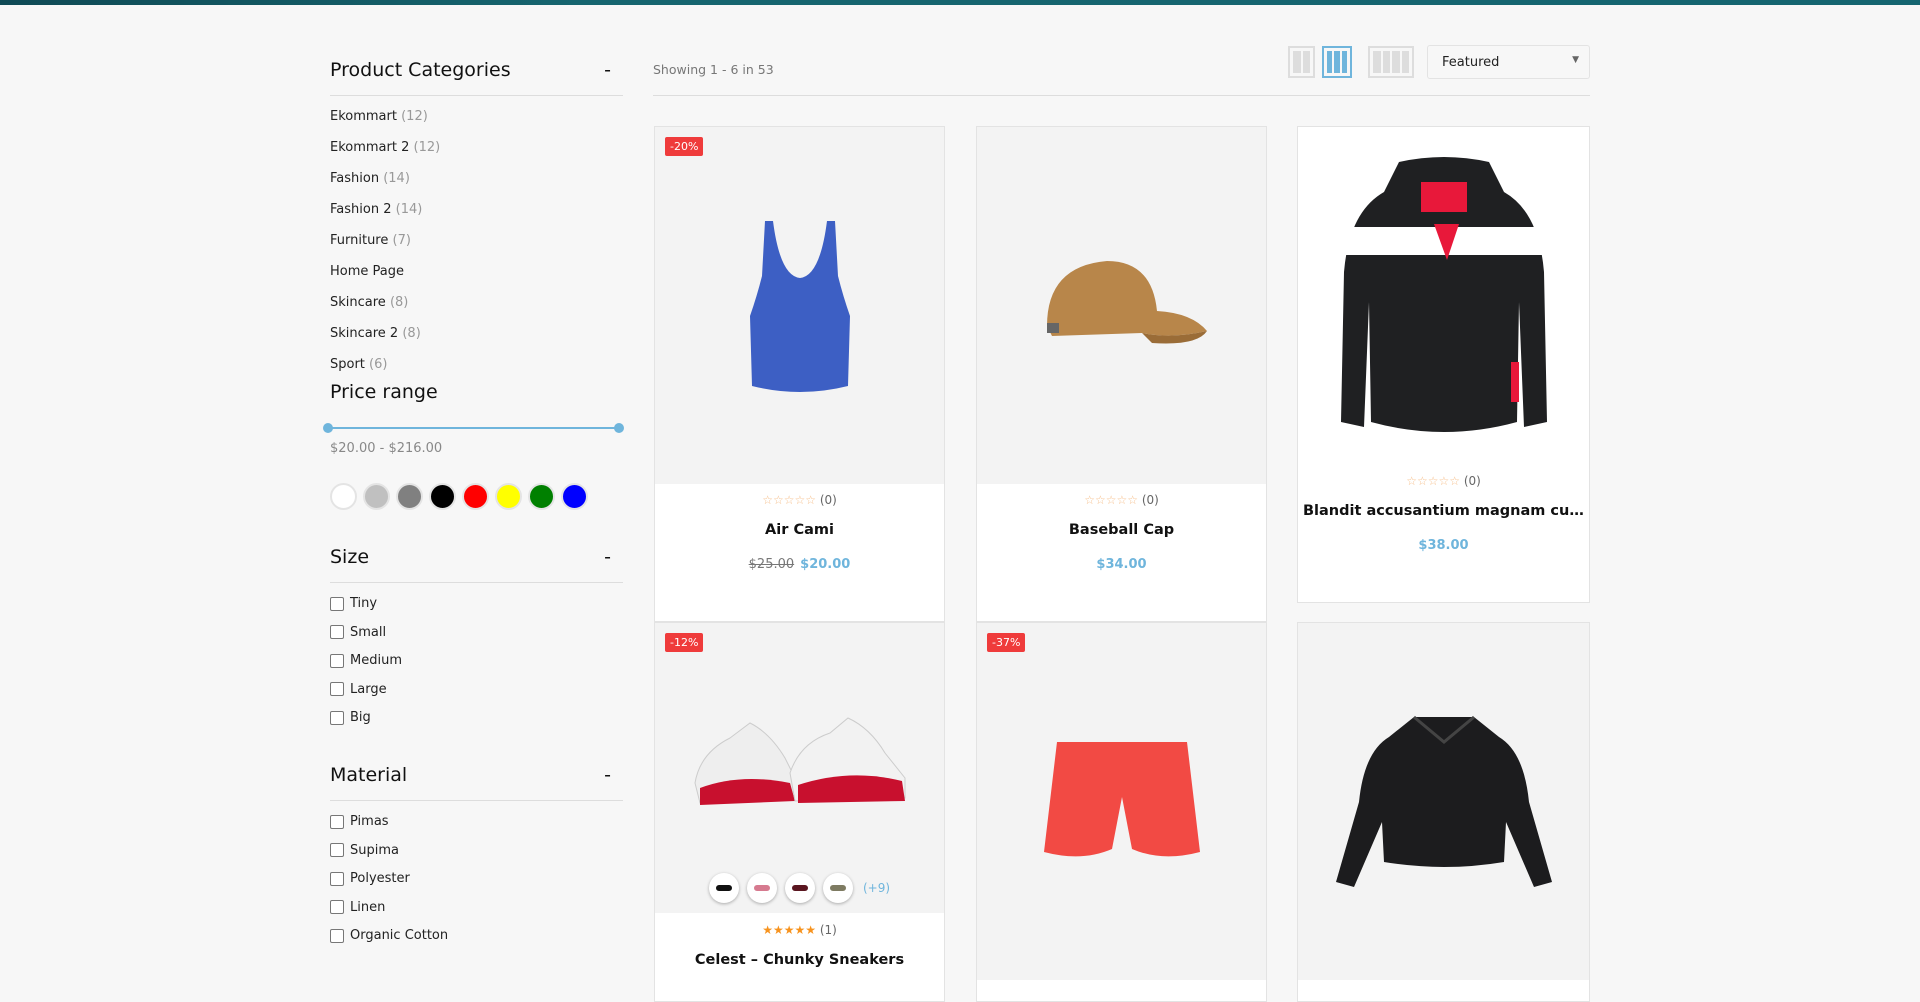 This screenshot has width=1920, height=1002. What do you see at coordinates (474, 428) in the screenshot?
I see `price-slider` at bounding box center [474, 428].